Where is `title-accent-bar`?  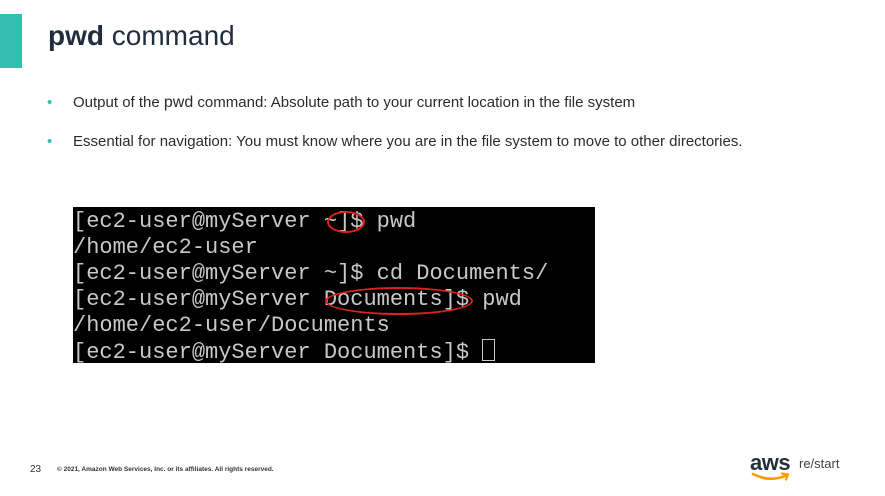 title-accent-bar is located at coordinates (11, 41).